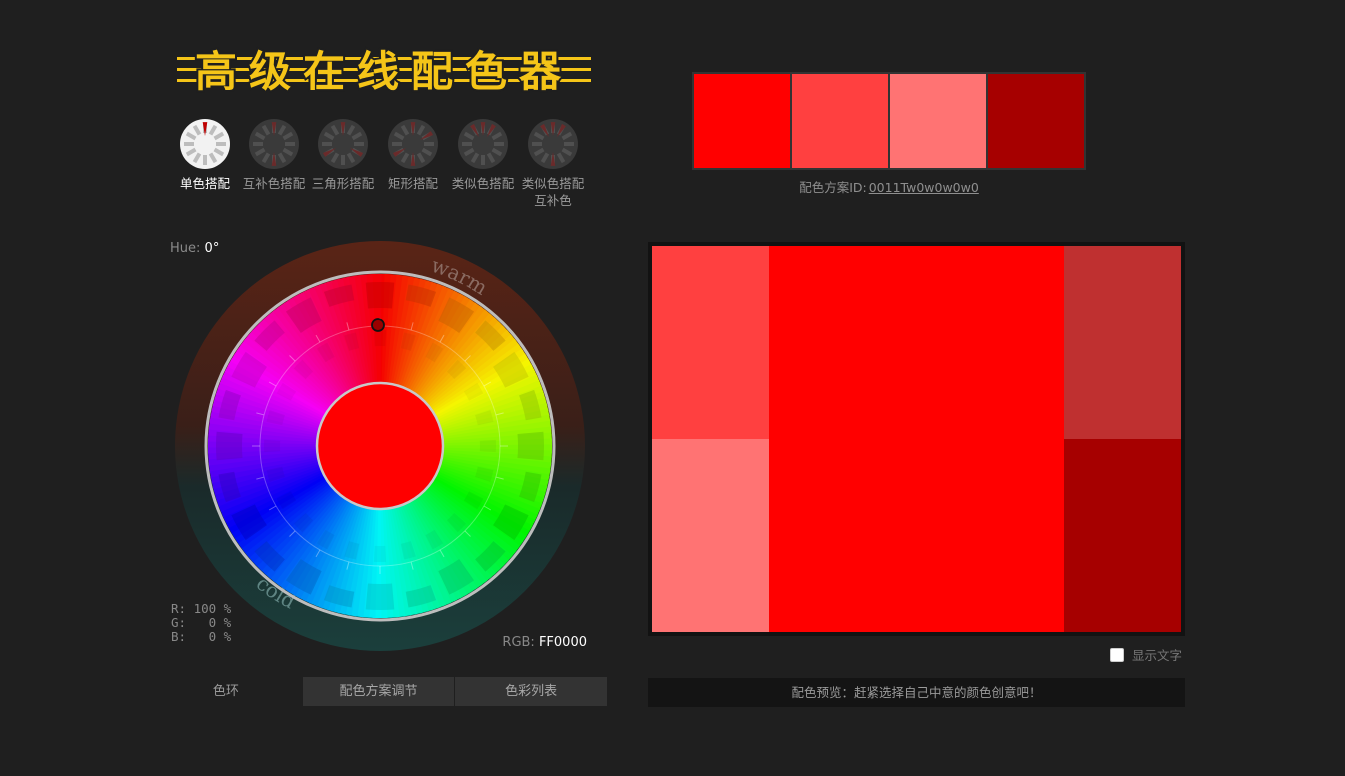  What do you see at coordinates (518, 642) in the screenshot?
I see `rgb-label: RGB:` at bounding box center [518, 642].